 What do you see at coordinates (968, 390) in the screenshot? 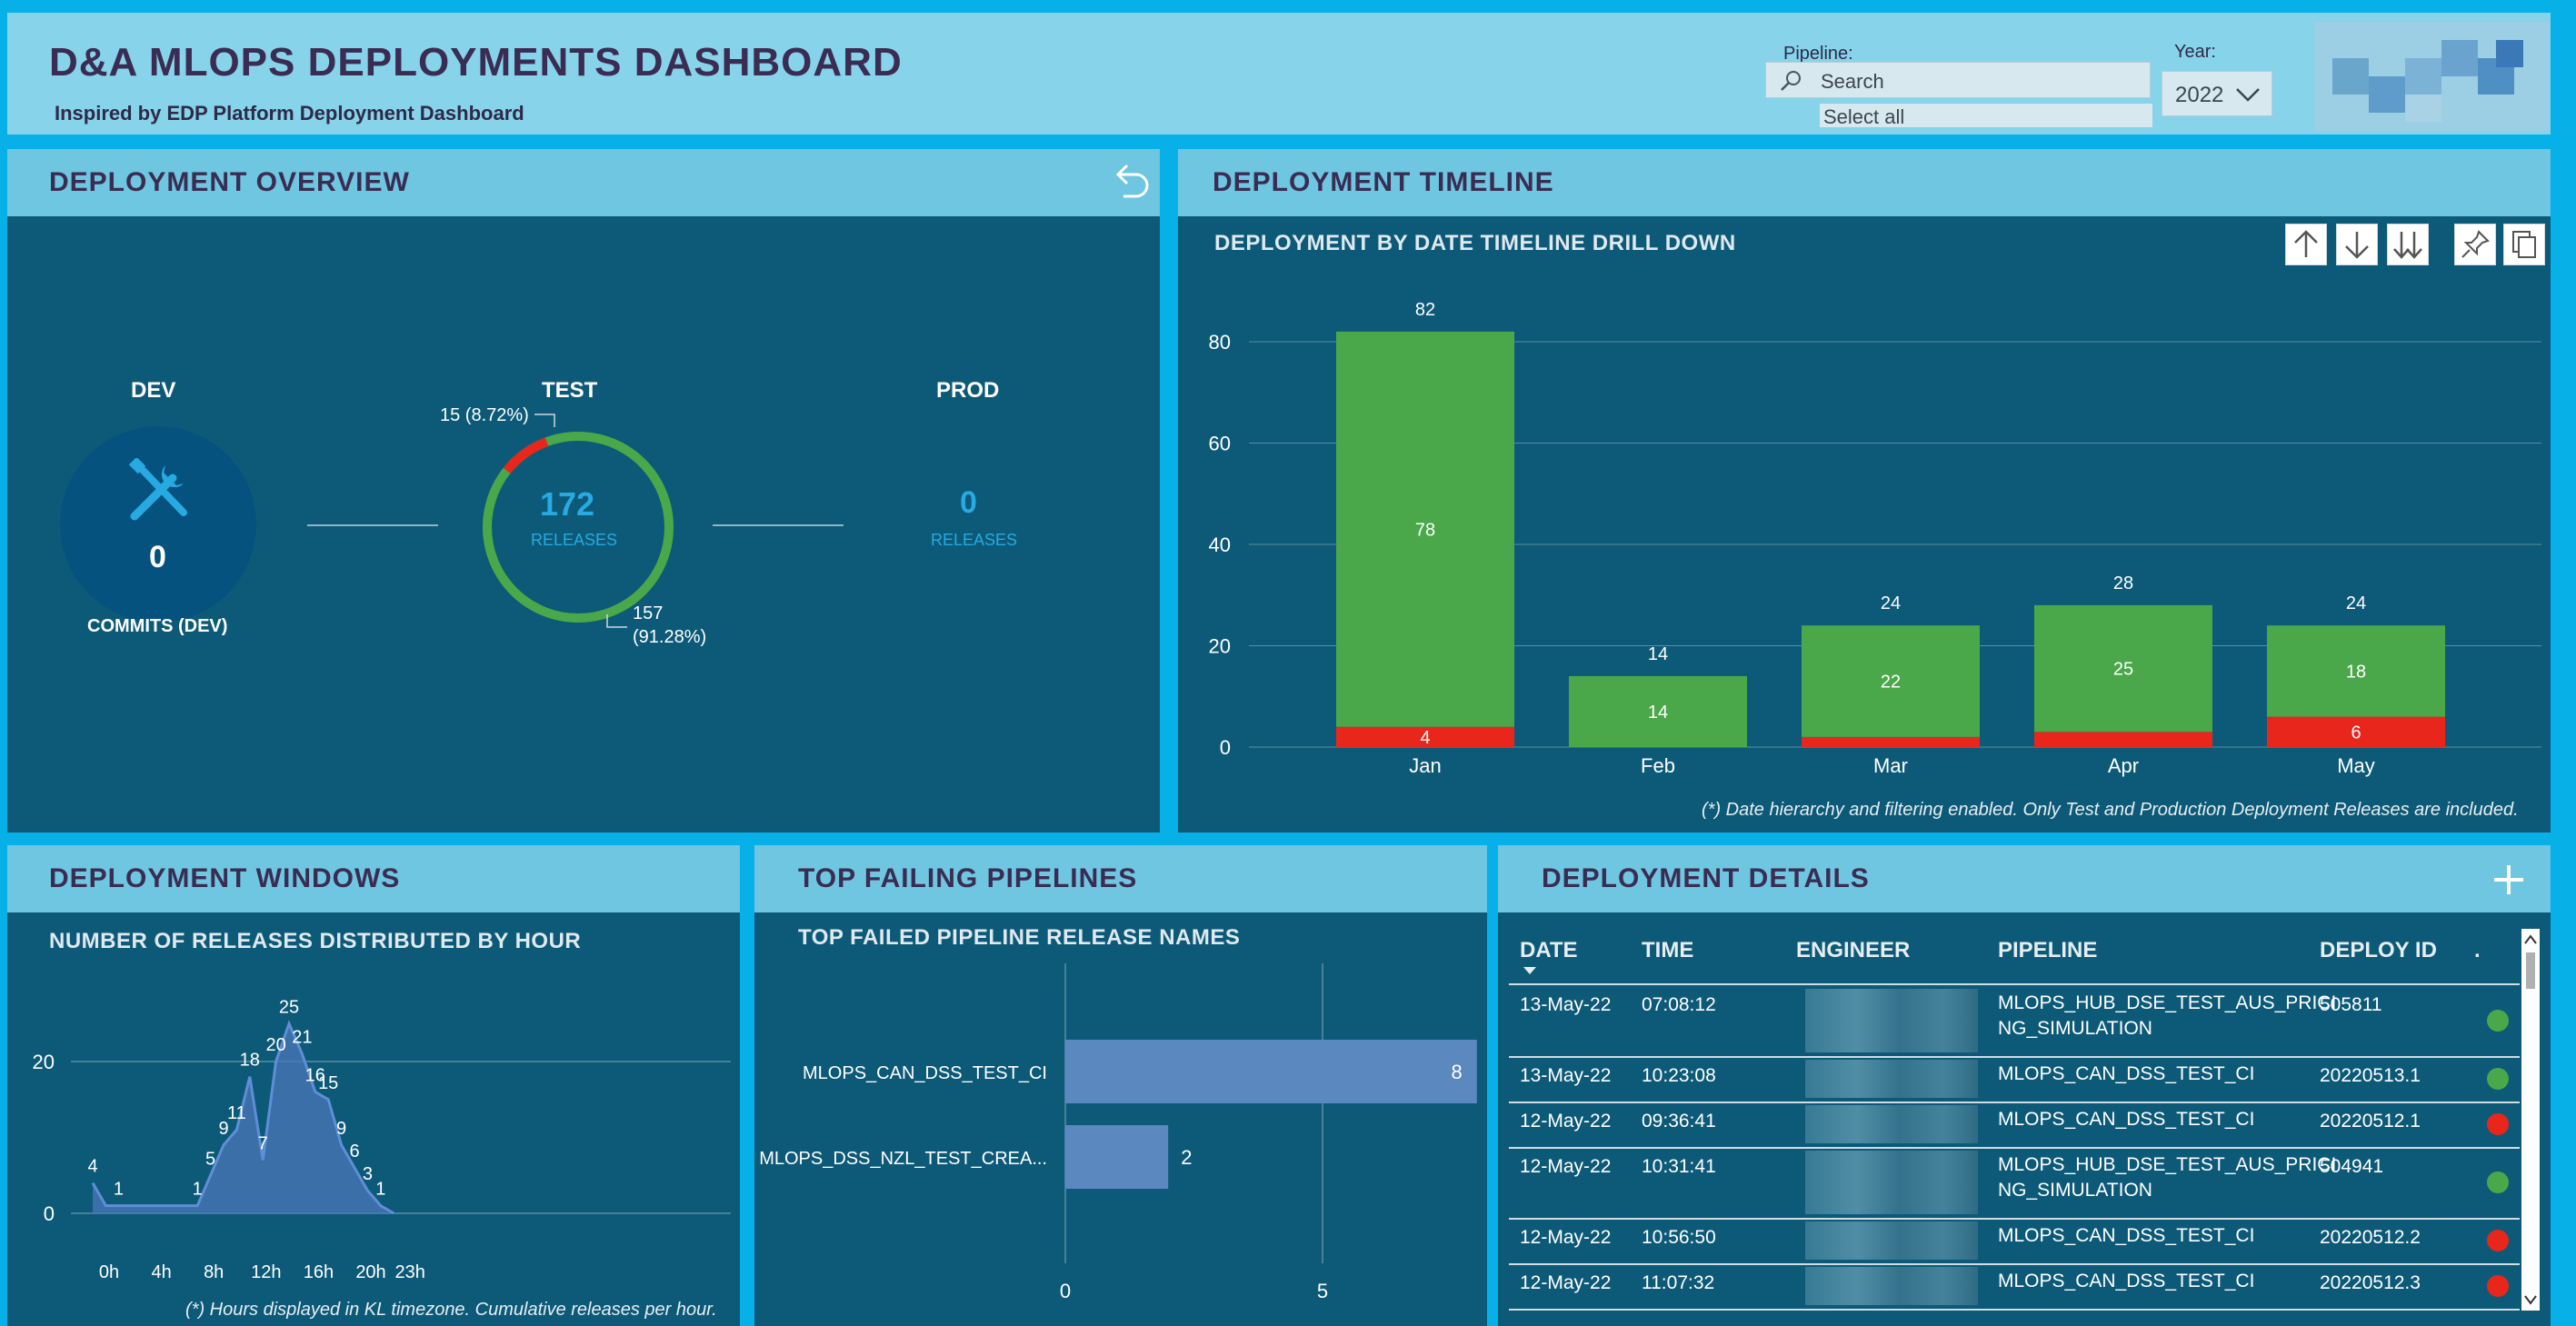
I see `prod-label: PROD` at bounding box center [968, 390].